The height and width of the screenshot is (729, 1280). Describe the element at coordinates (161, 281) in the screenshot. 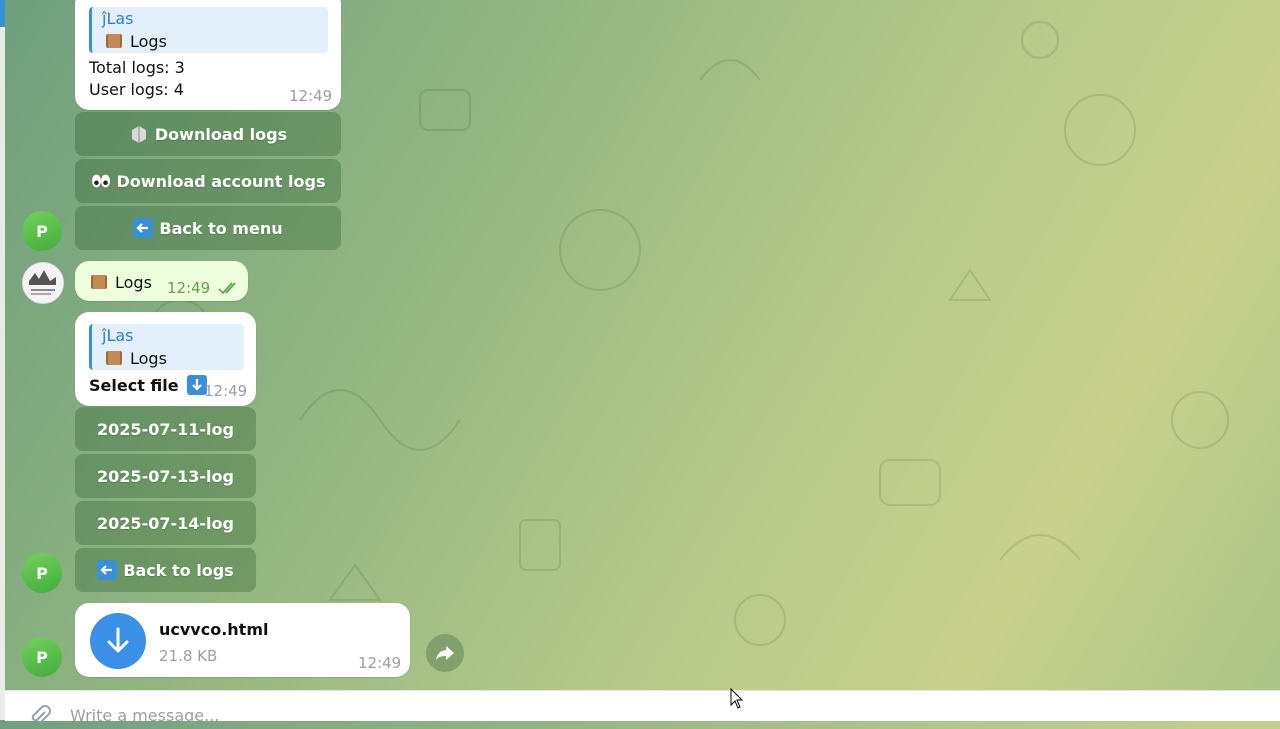

I see `outgoing-message-logs: Logs 12:49` at that location.